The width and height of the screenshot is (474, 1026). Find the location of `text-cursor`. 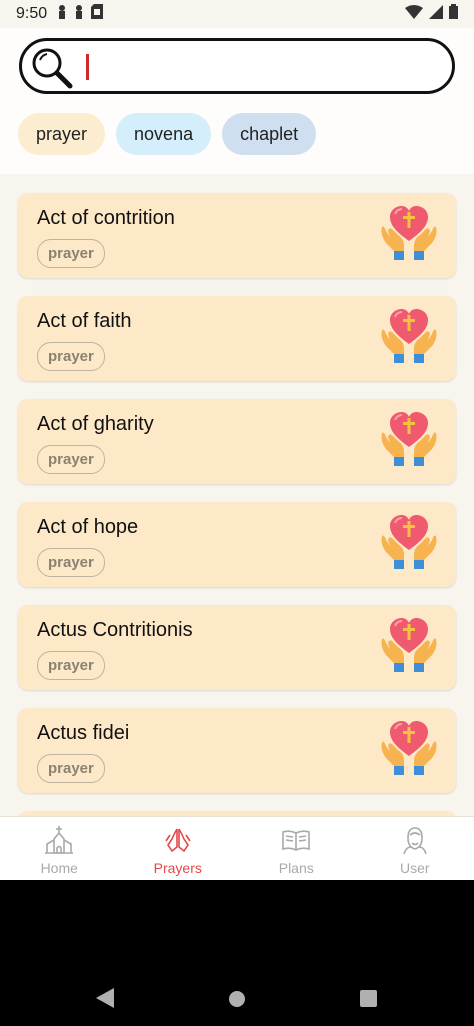

text-cursor is located at coordinates (87, 67).